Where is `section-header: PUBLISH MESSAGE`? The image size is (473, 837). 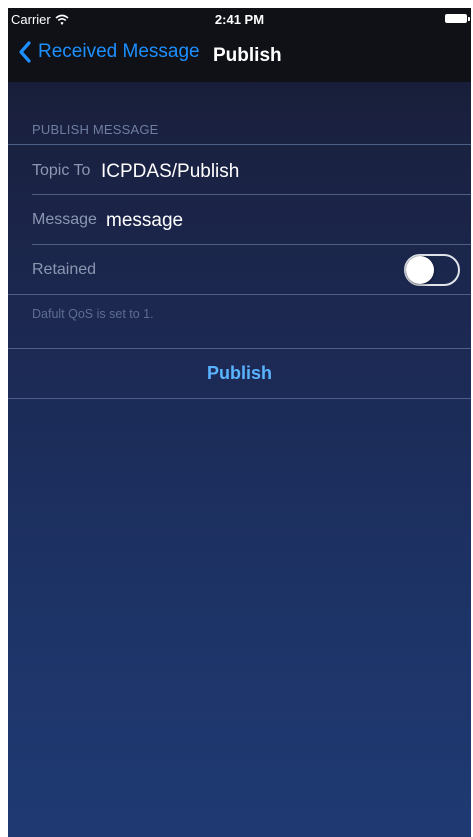
section-header: PUBLISH MESSAGE is located at coordinates (95, 129).